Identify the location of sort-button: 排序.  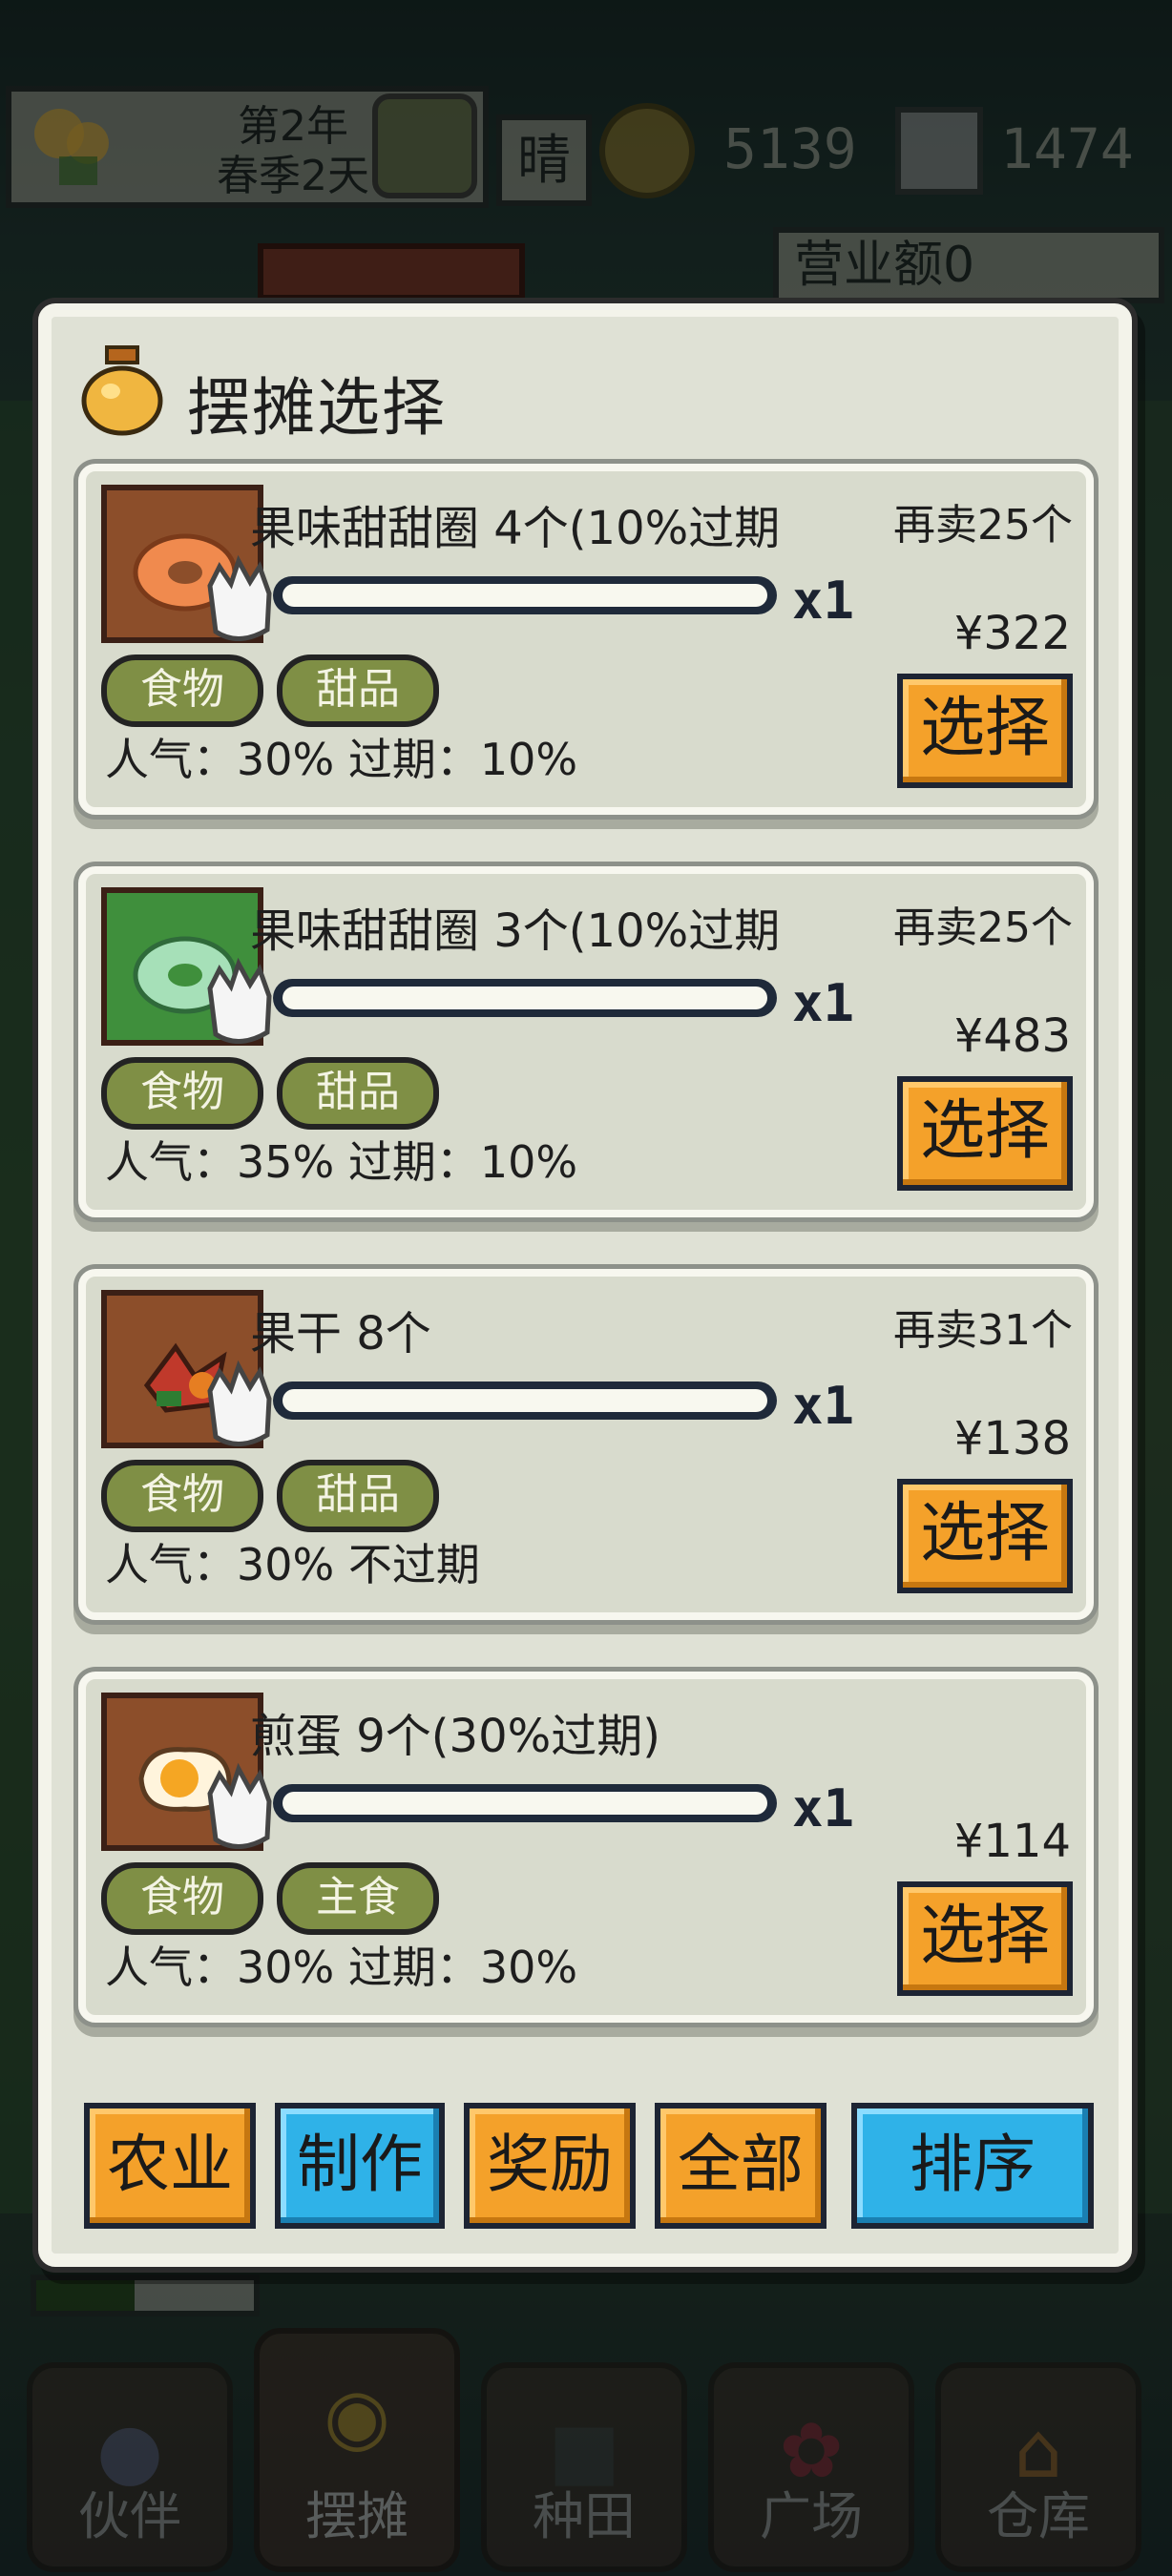
(972, 2166).